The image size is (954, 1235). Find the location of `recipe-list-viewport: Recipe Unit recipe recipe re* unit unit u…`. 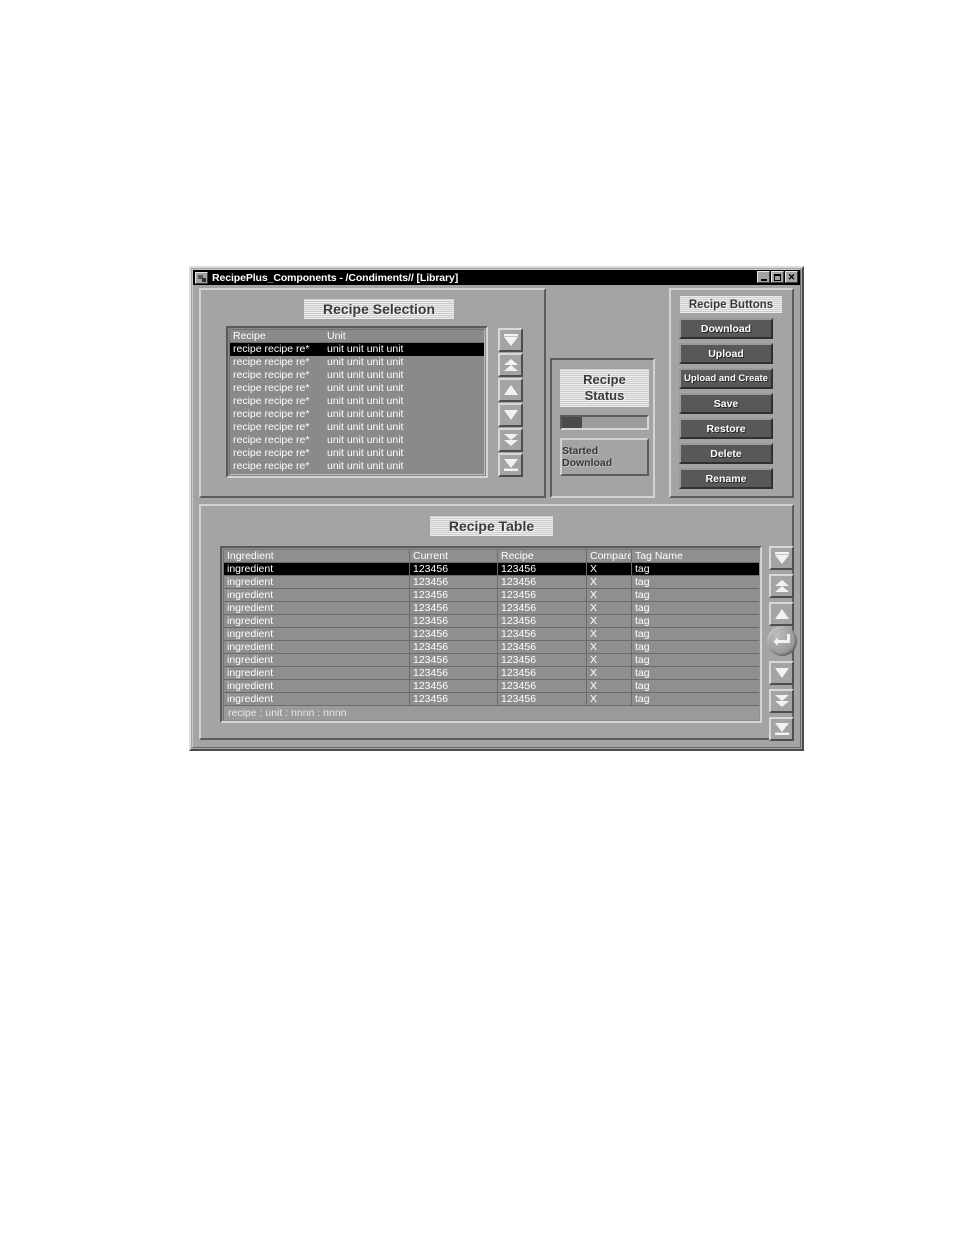

recipe-list-viewport: Recipe Unit recipe recipe re* unit unit u… is located at coordinates (357, 402).